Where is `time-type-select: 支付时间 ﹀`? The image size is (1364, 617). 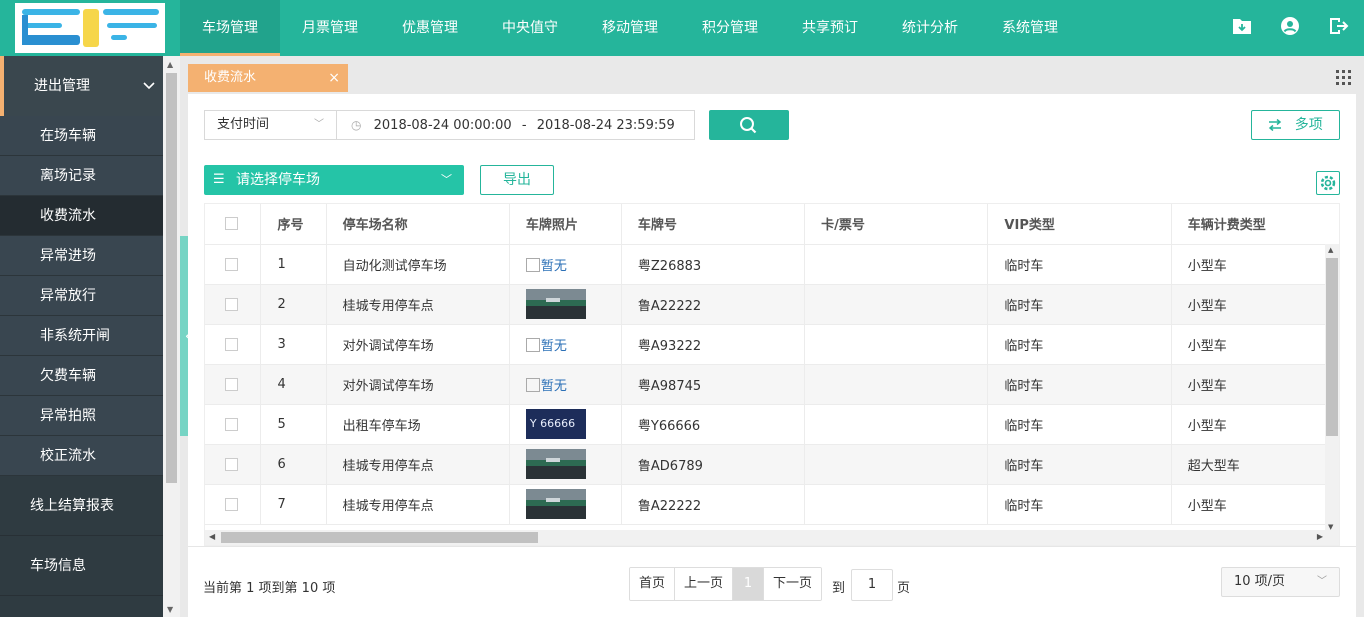
time-type-select: 支付时间 ﹀ is located at coordinates (270, 125).